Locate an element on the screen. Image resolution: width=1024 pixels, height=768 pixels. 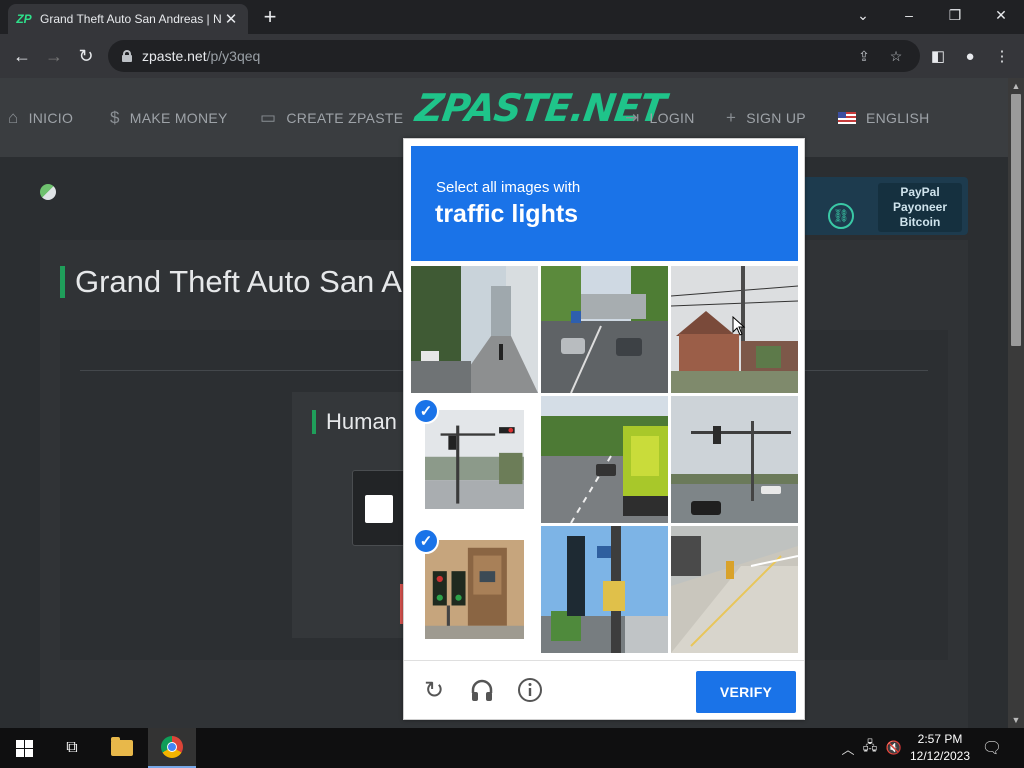
traffic-light-building-image is located at coordinates (474, 589).